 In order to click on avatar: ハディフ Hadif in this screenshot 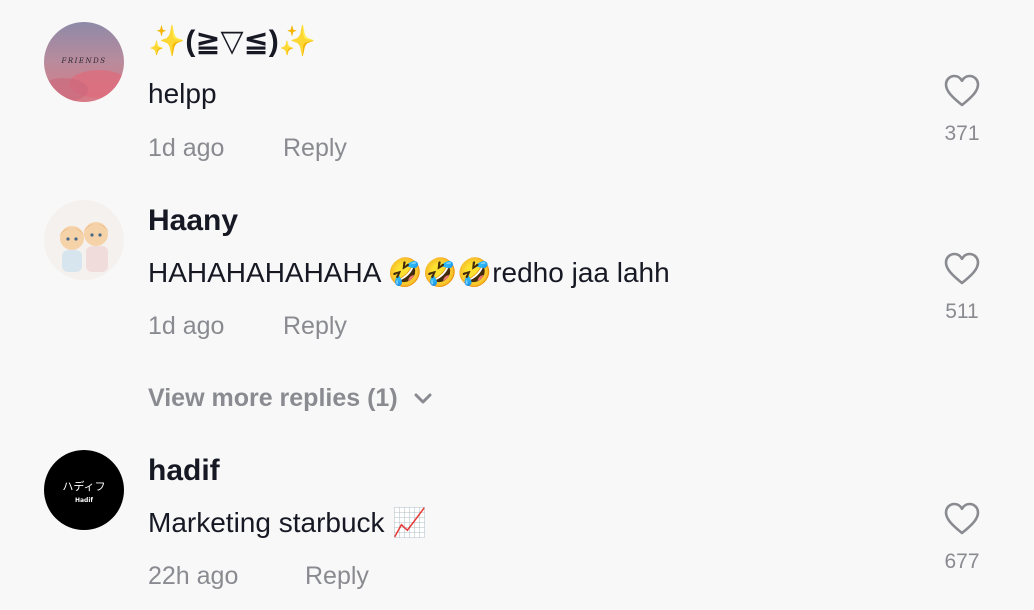, I will do `click(84, 490)`.